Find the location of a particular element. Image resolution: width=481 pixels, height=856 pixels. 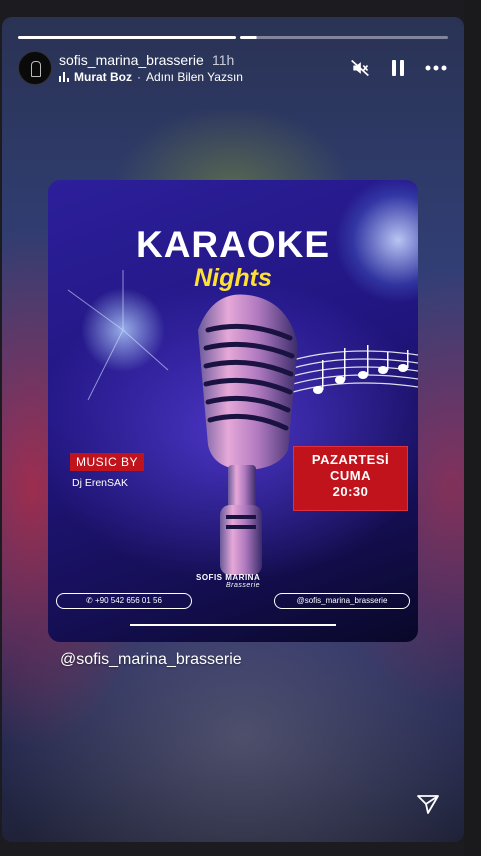

brand-logo: SOFIS MARINA Brasserie is located at coordinates (228, 581).